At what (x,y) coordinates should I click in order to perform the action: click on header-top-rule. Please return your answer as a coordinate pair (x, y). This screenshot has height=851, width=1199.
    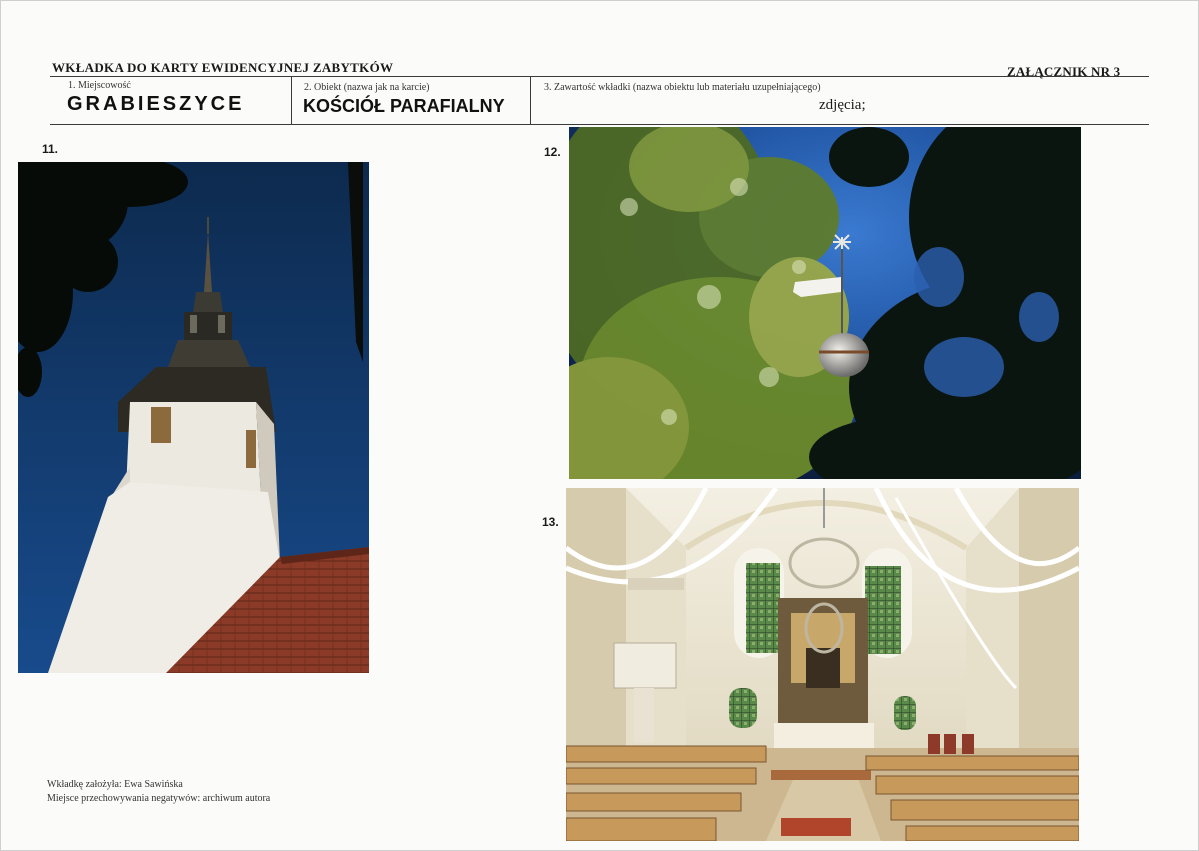
    Looking at the image, I should click on (599, 76).